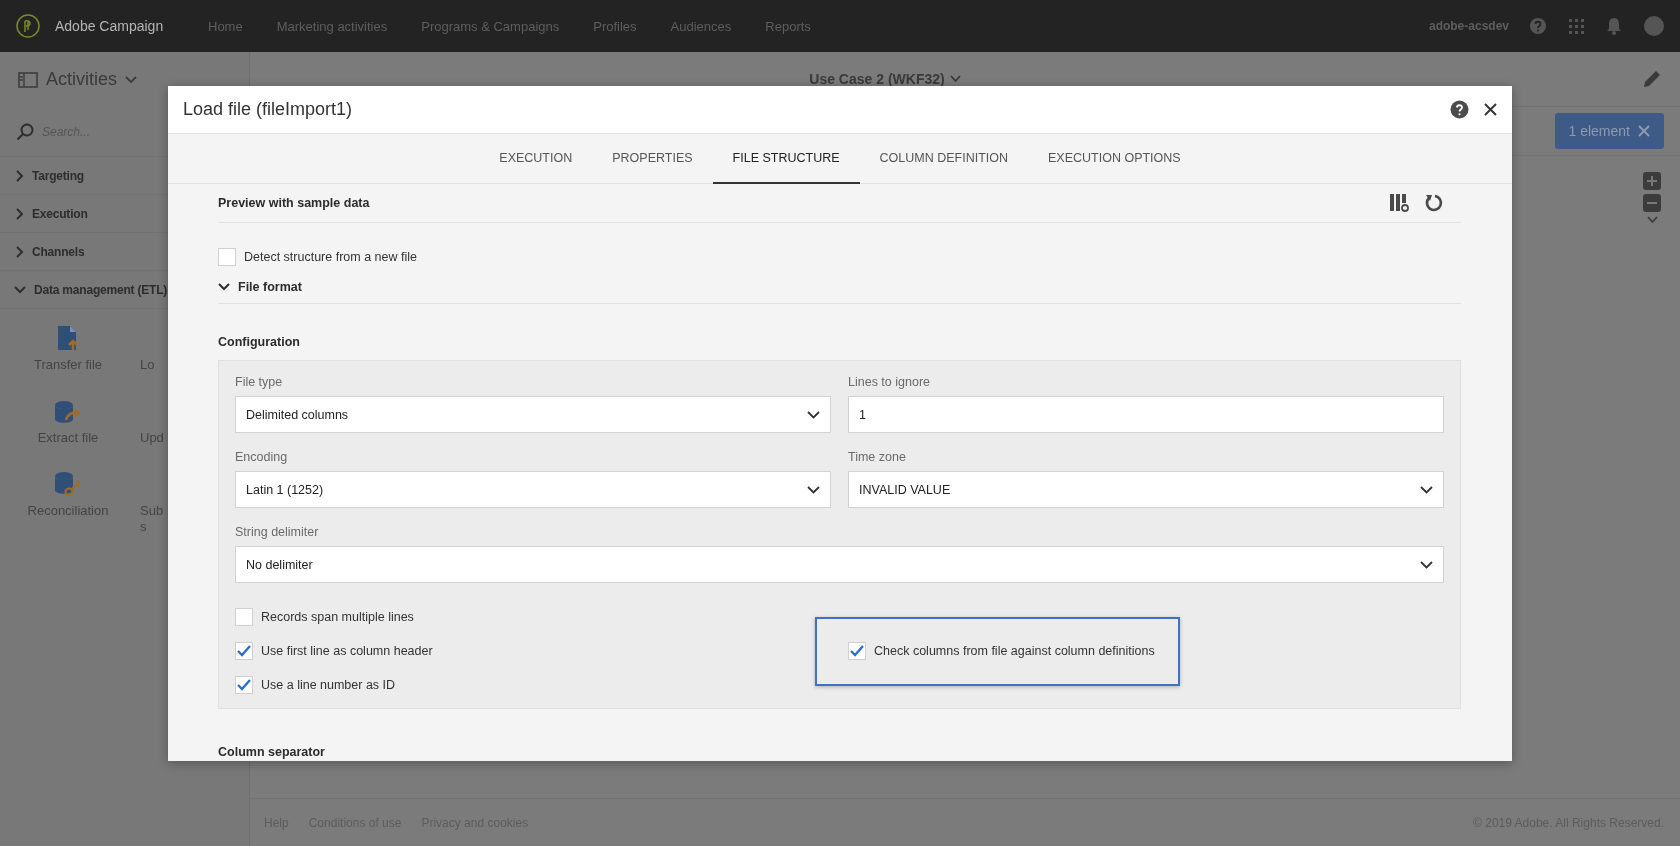 This screenshot has height=846, width=1680. What do you see at coordinates (1614, 26) in the screenshot?
I see `bell-icon` at bounding box center [1614, 26].